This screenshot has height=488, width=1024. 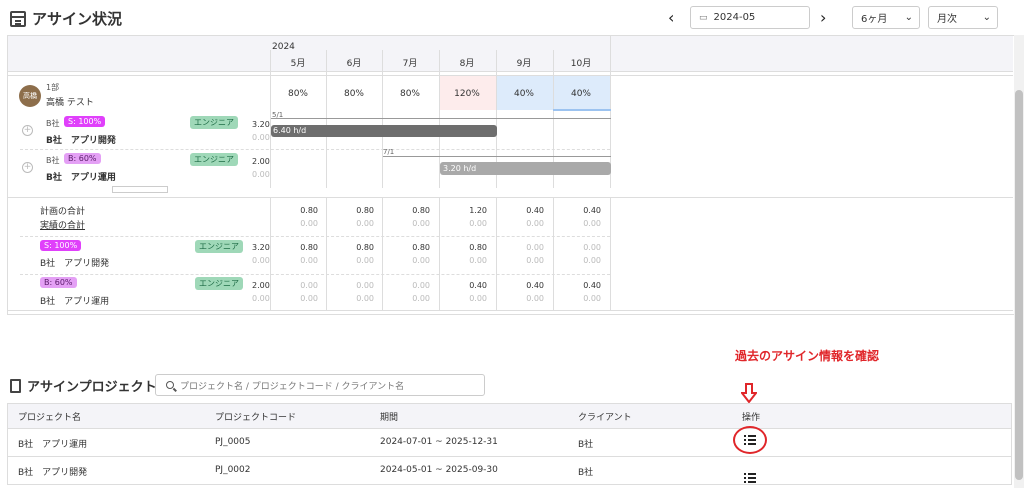 I want to click on plan-total-value: 1.20, so click(x=478, y=210).